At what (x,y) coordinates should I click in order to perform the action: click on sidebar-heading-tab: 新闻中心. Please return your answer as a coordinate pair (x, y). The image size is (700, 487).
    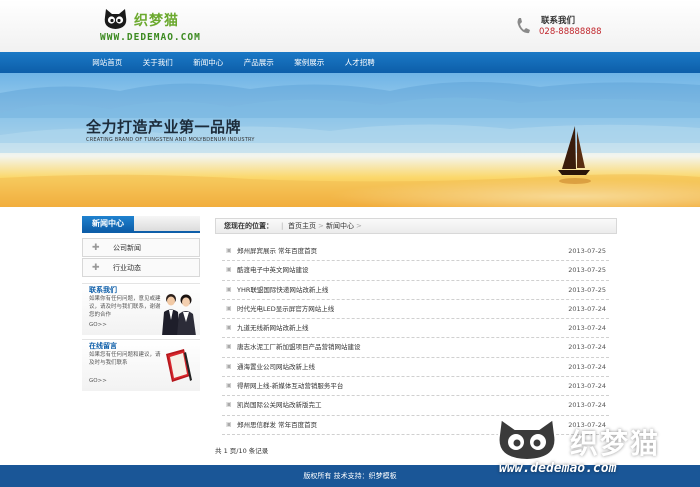
    Looking at the image, I should click on (108, 223).